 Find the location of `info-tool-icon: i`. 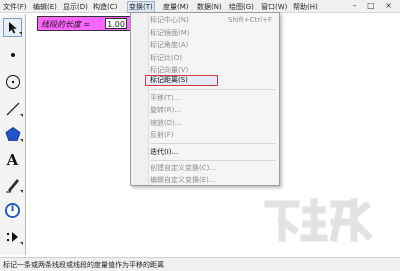

info-tool-icon: i is located at coordinates (12, 210).